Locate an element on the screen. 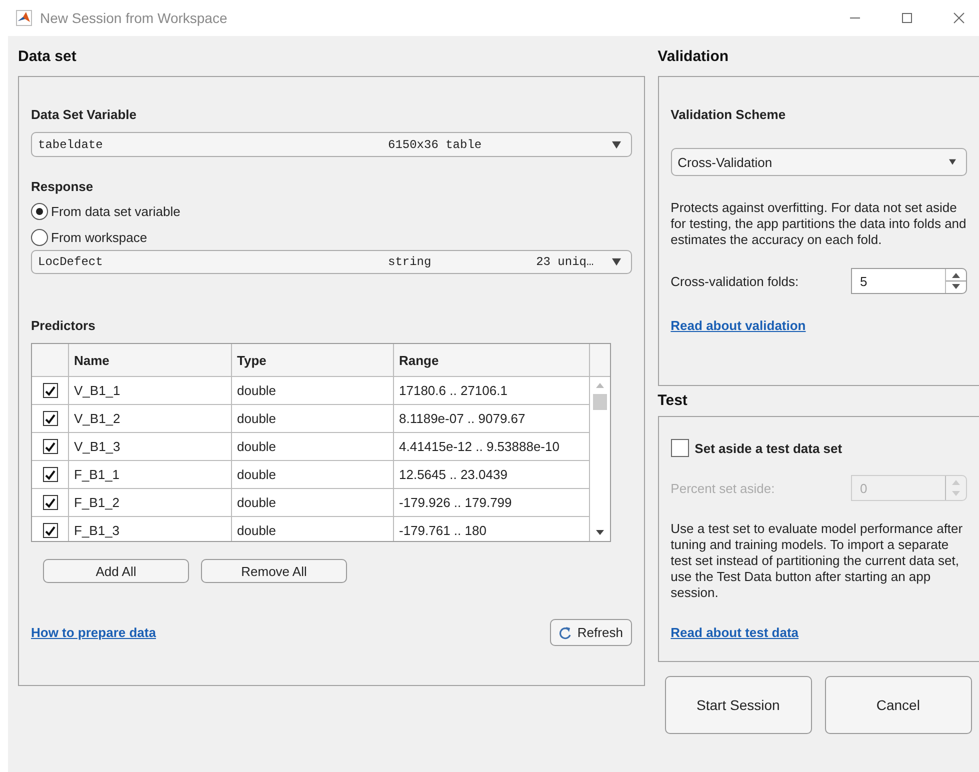 The width and height of the screenshot is (979, 772). field-label: Validation Scheme is located at coordinates (728, 114).